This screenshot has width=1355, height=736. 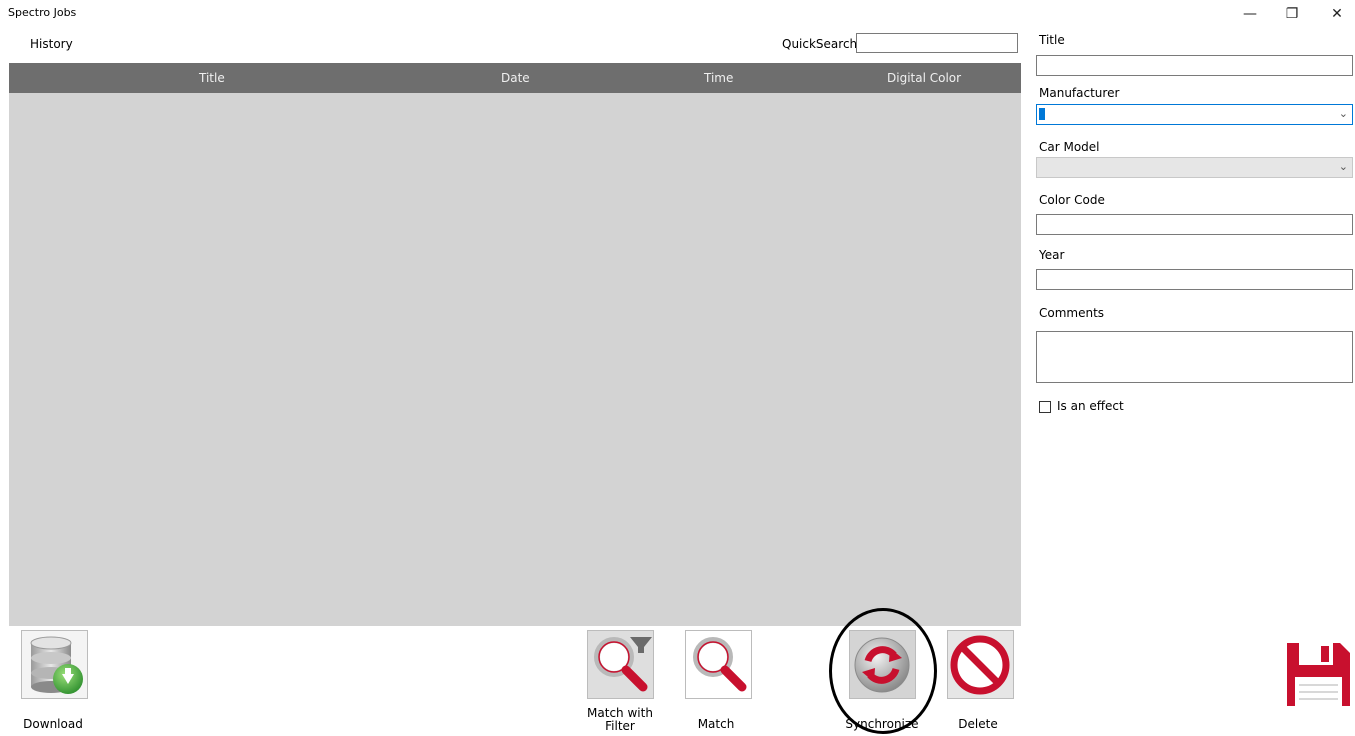 What do you see at coordinates (883, 671) in the screenshot?
I see `highlight-circle` at bounding box center [883, 671].